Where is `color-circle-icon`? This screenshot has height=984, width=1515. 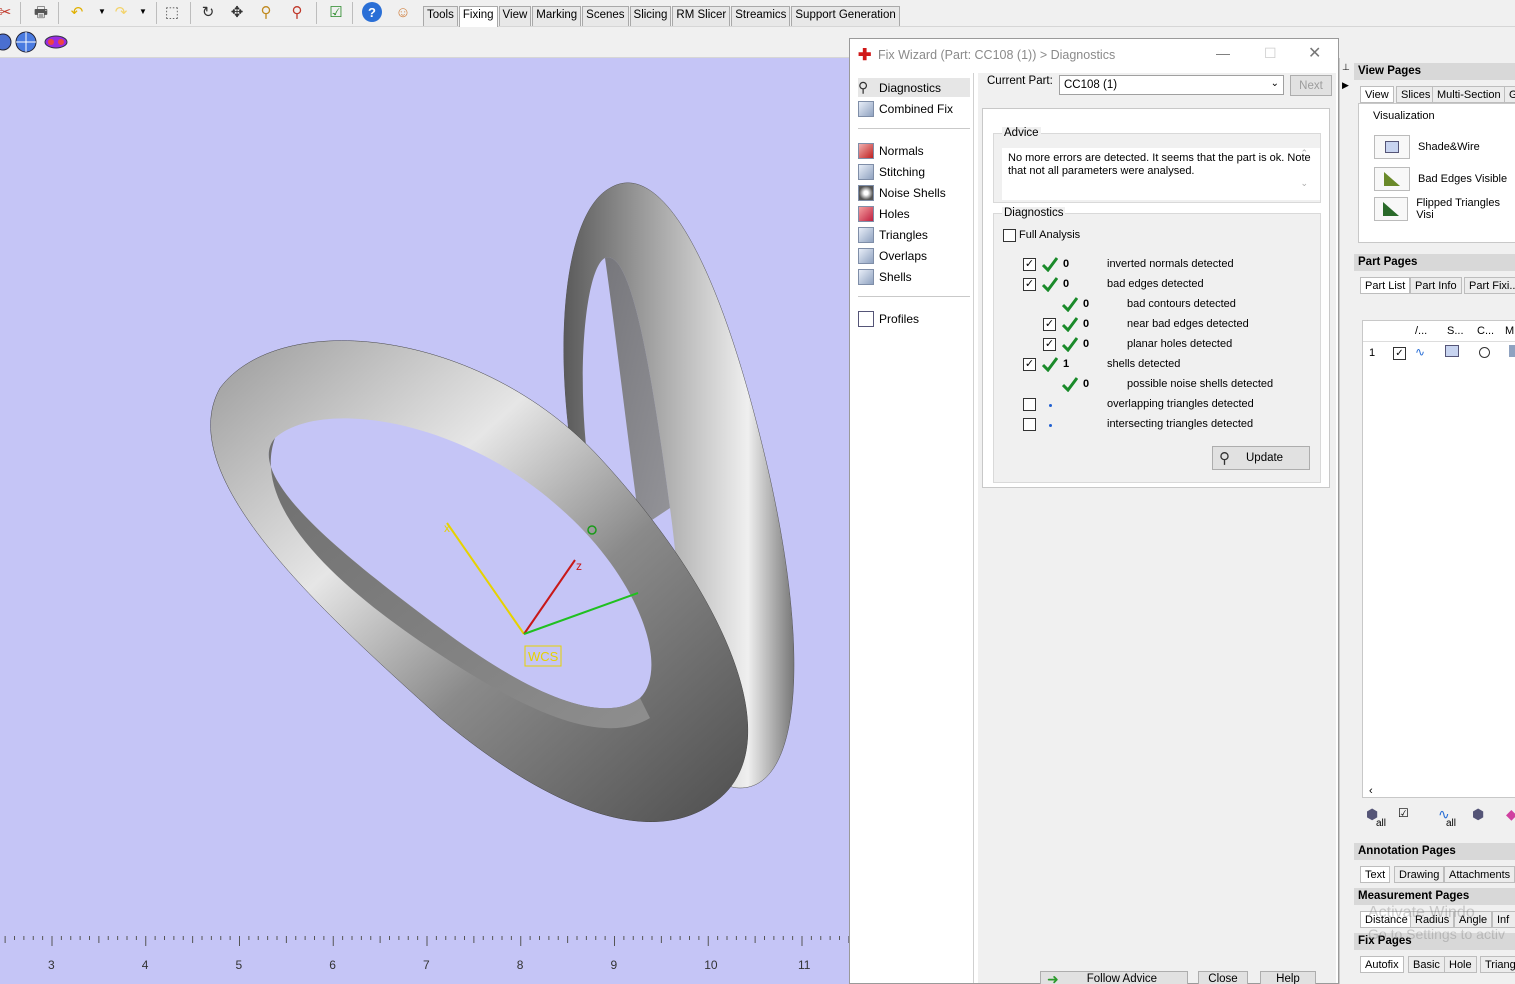 color-circle-icon is located at coordinates (1484, 352).